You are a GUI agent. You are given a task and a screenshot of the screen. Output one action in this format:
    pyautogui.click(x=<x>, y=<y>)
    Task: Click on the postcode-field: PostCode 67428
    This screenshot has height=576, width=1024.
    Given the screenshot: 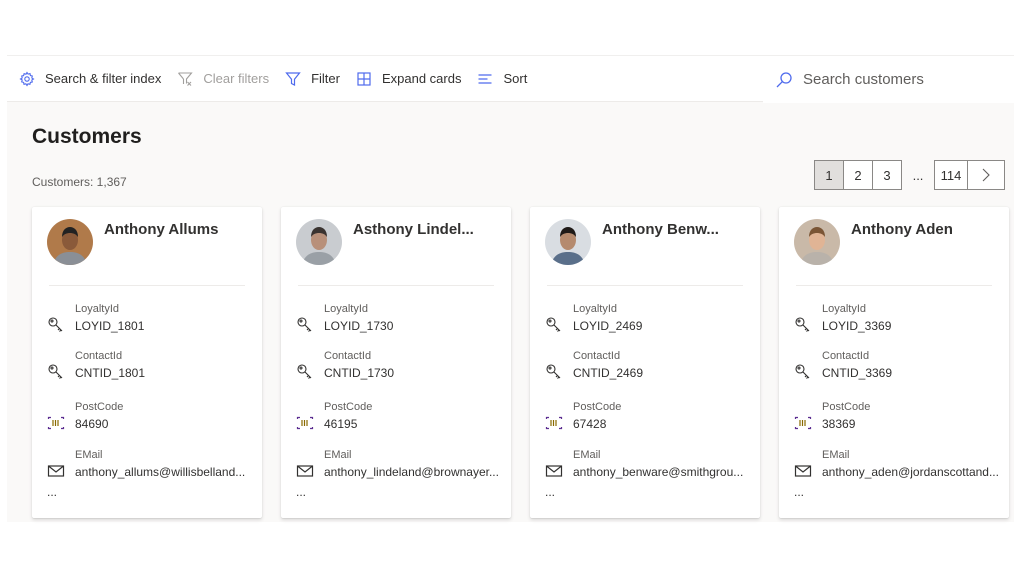 What is the action you would take?
    pyautogui.click(x=583, y=416)
    